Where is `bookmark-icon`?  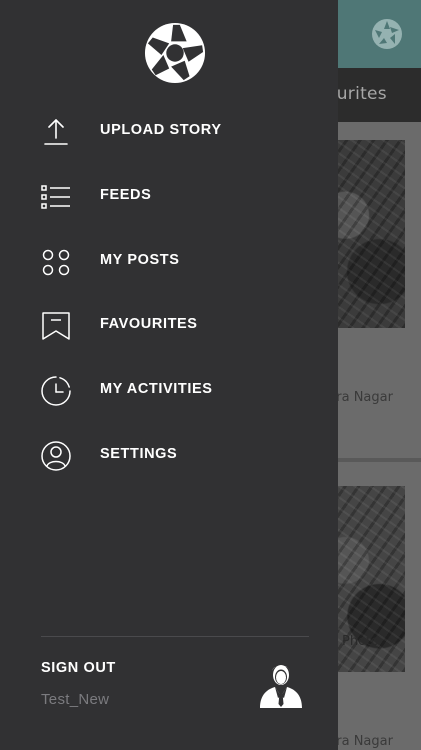
bookmark-icon is located at coordinates (56, 326).